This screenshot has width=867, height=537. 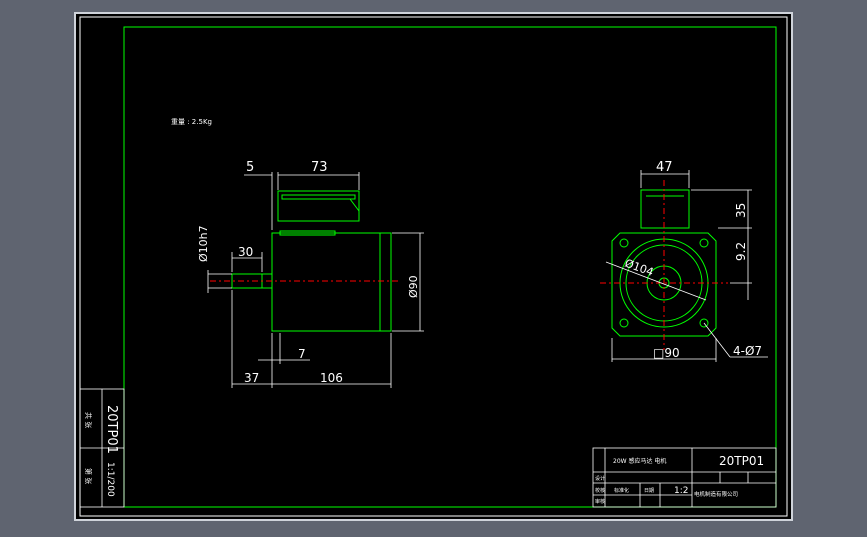 I want to click on title-col-label: 标准化, so click(x=621, y=490).